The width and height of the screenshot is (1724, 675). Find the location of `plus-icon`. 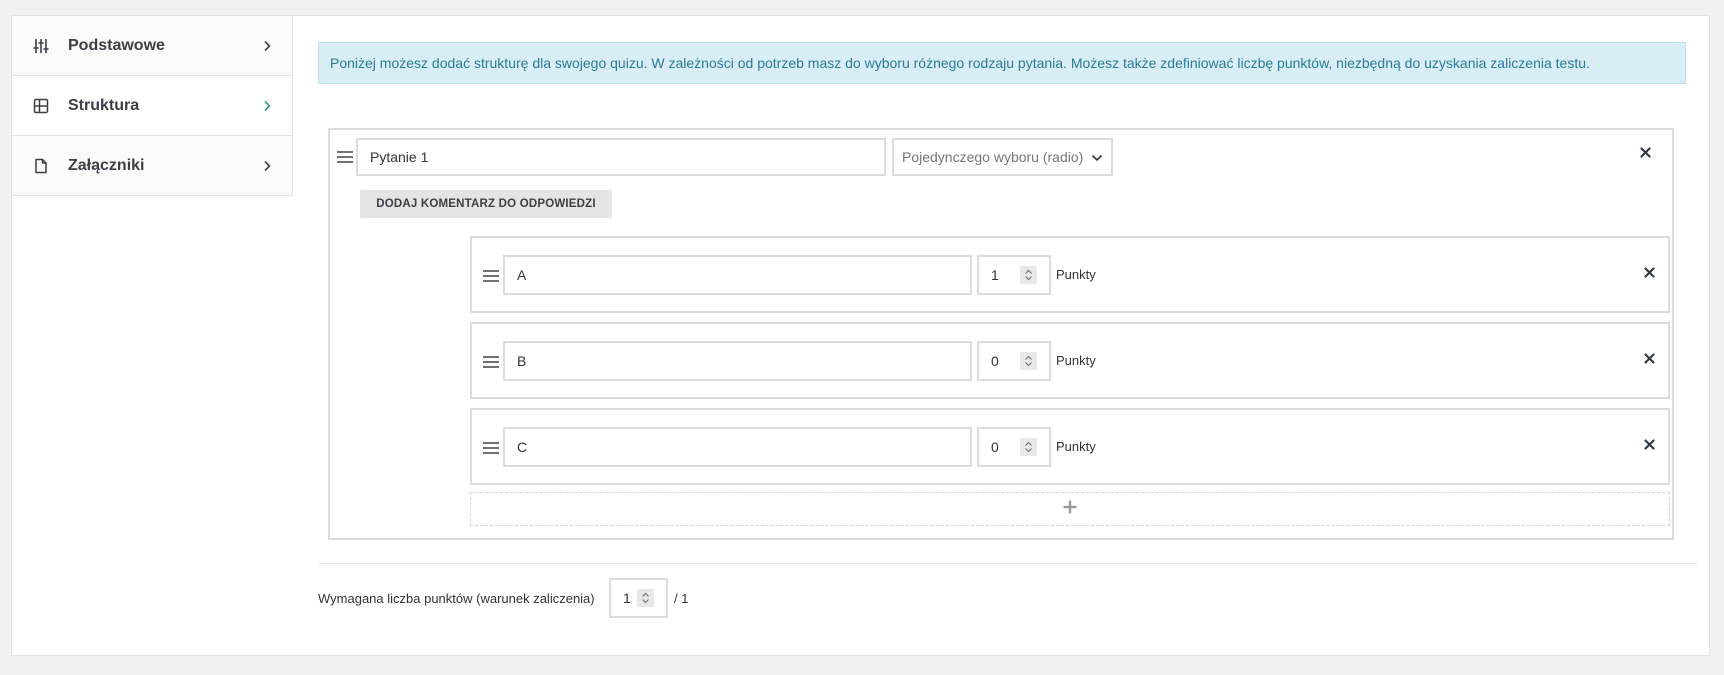

plus-icon is located at coordinates (1070, 509).